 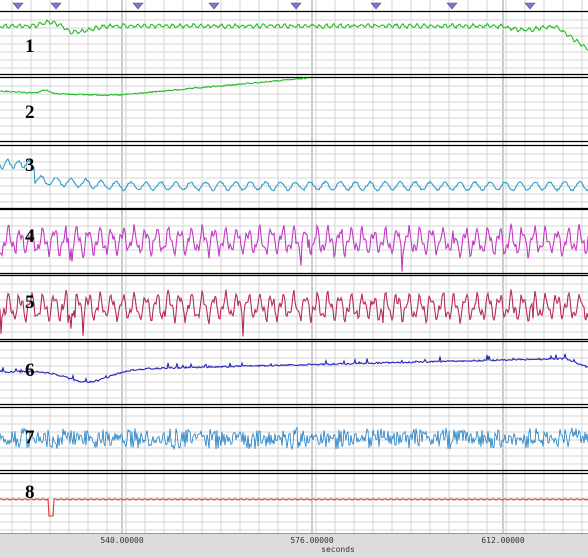 I want to click on time-axis: 540.00000 576.00000 612.00000 seconds, so click(x=294, y=545).